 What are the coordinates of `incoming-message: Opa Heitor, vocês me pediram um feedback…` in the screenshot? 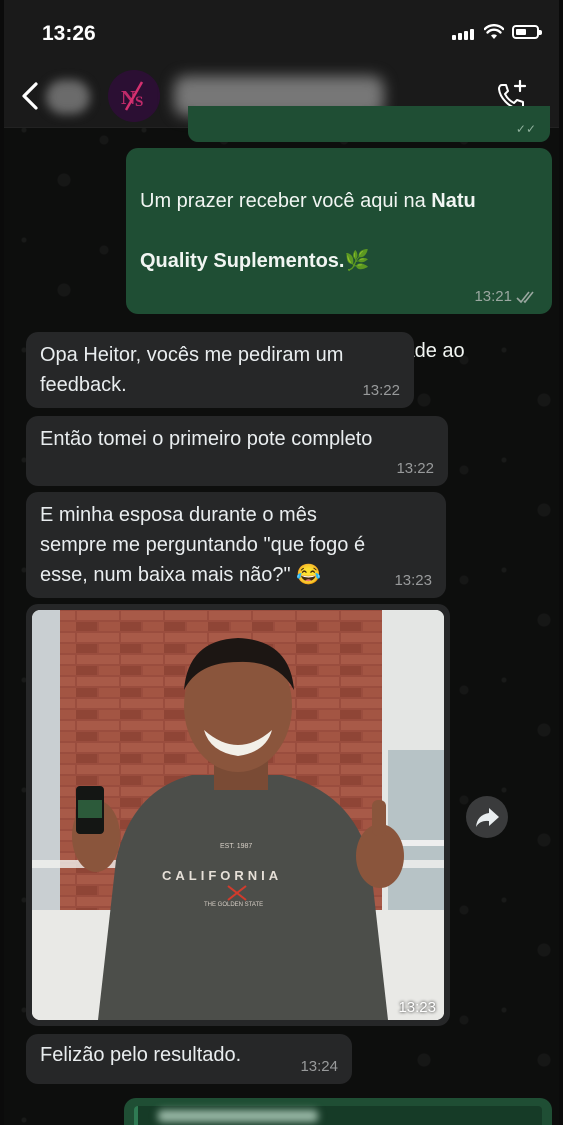 It's located at (220, 370).